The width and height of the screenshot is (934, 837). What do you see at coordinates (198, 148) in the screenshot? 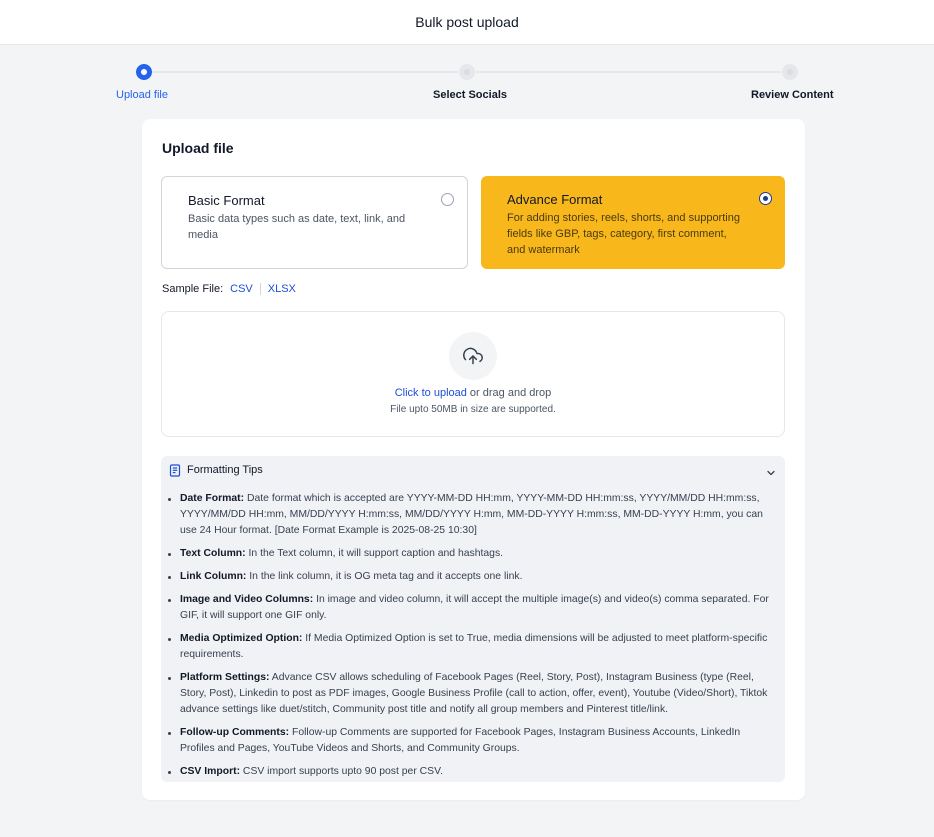
I see `card-title: Upload file` at bounding box center [198, 148].